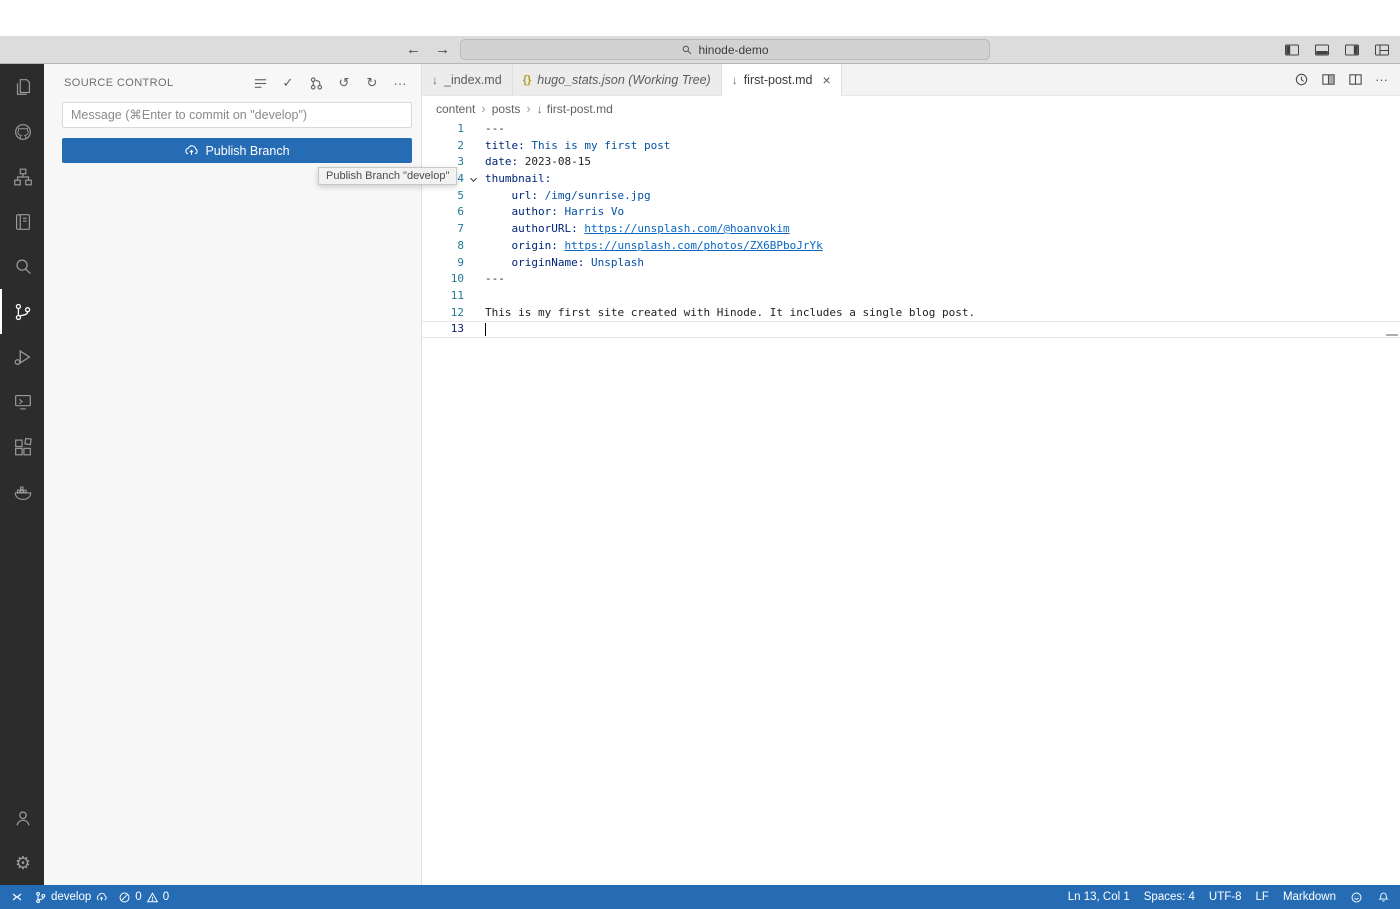  What do you see at coordinates (457, 329) in the screenshot?
I see `line-number: 13` at bounding box center [457, 329].